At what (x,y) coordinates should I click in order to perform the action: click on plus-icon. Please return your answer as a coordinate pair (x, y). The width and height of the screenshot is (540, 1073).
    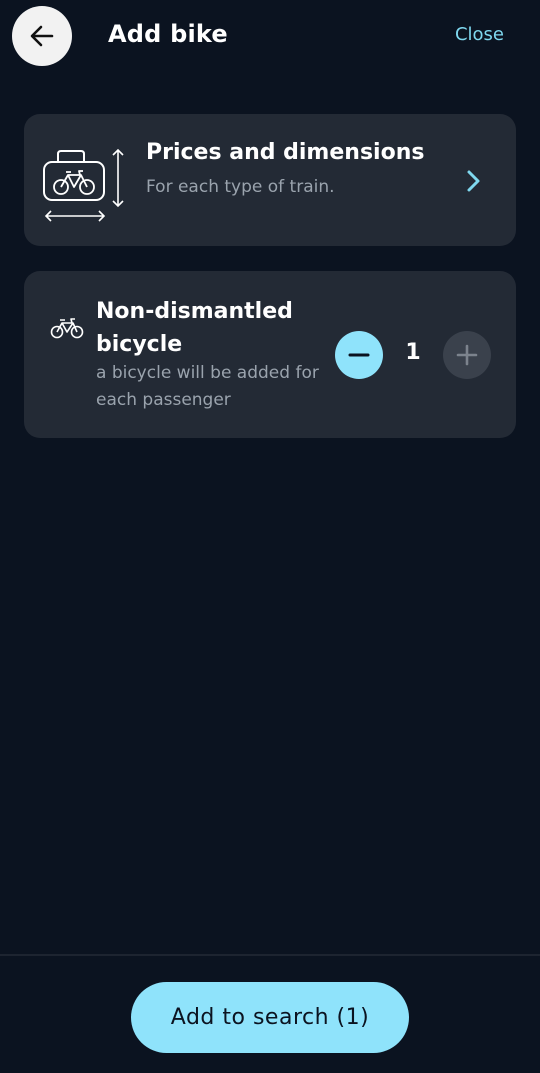
    Looking at the image, I should click on (467, 355).